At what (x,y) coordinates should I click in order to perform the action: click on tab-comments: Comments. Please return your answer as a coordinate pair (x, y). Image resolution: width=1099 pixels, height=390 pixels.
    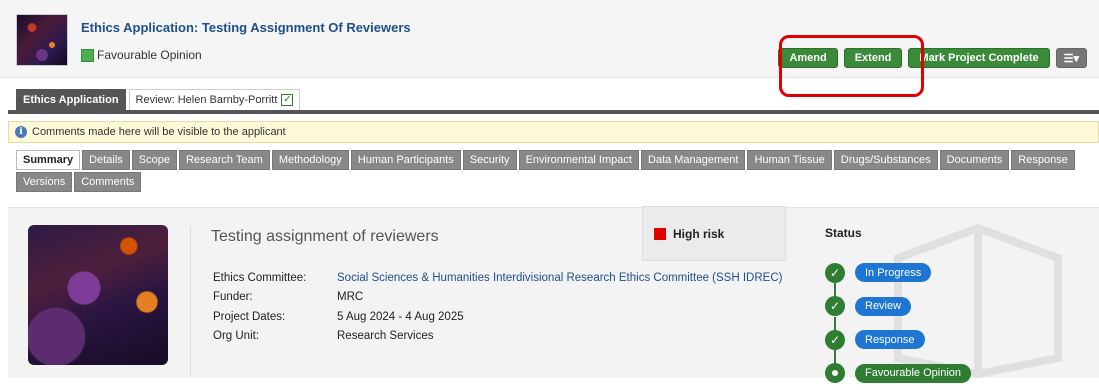
    Looking at the image, I should click on (107, 182).